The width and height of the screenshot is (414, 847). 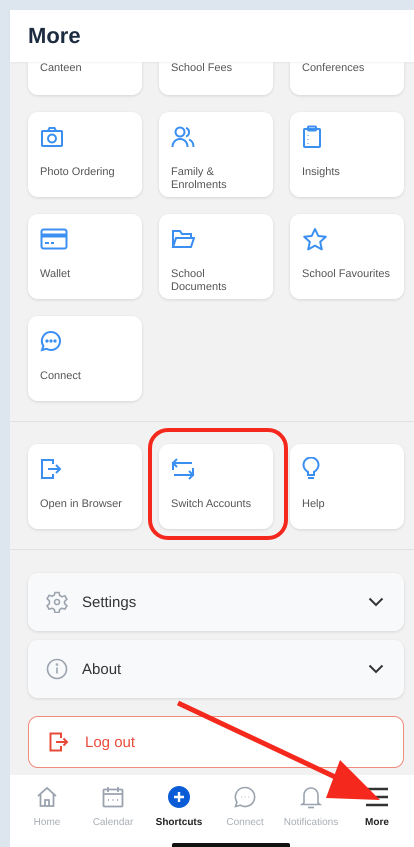 What do you see at coordinates (211, 504) in the screenshot?
I see `tile-label: Switch Accounts` at bounding box center [211, 504].